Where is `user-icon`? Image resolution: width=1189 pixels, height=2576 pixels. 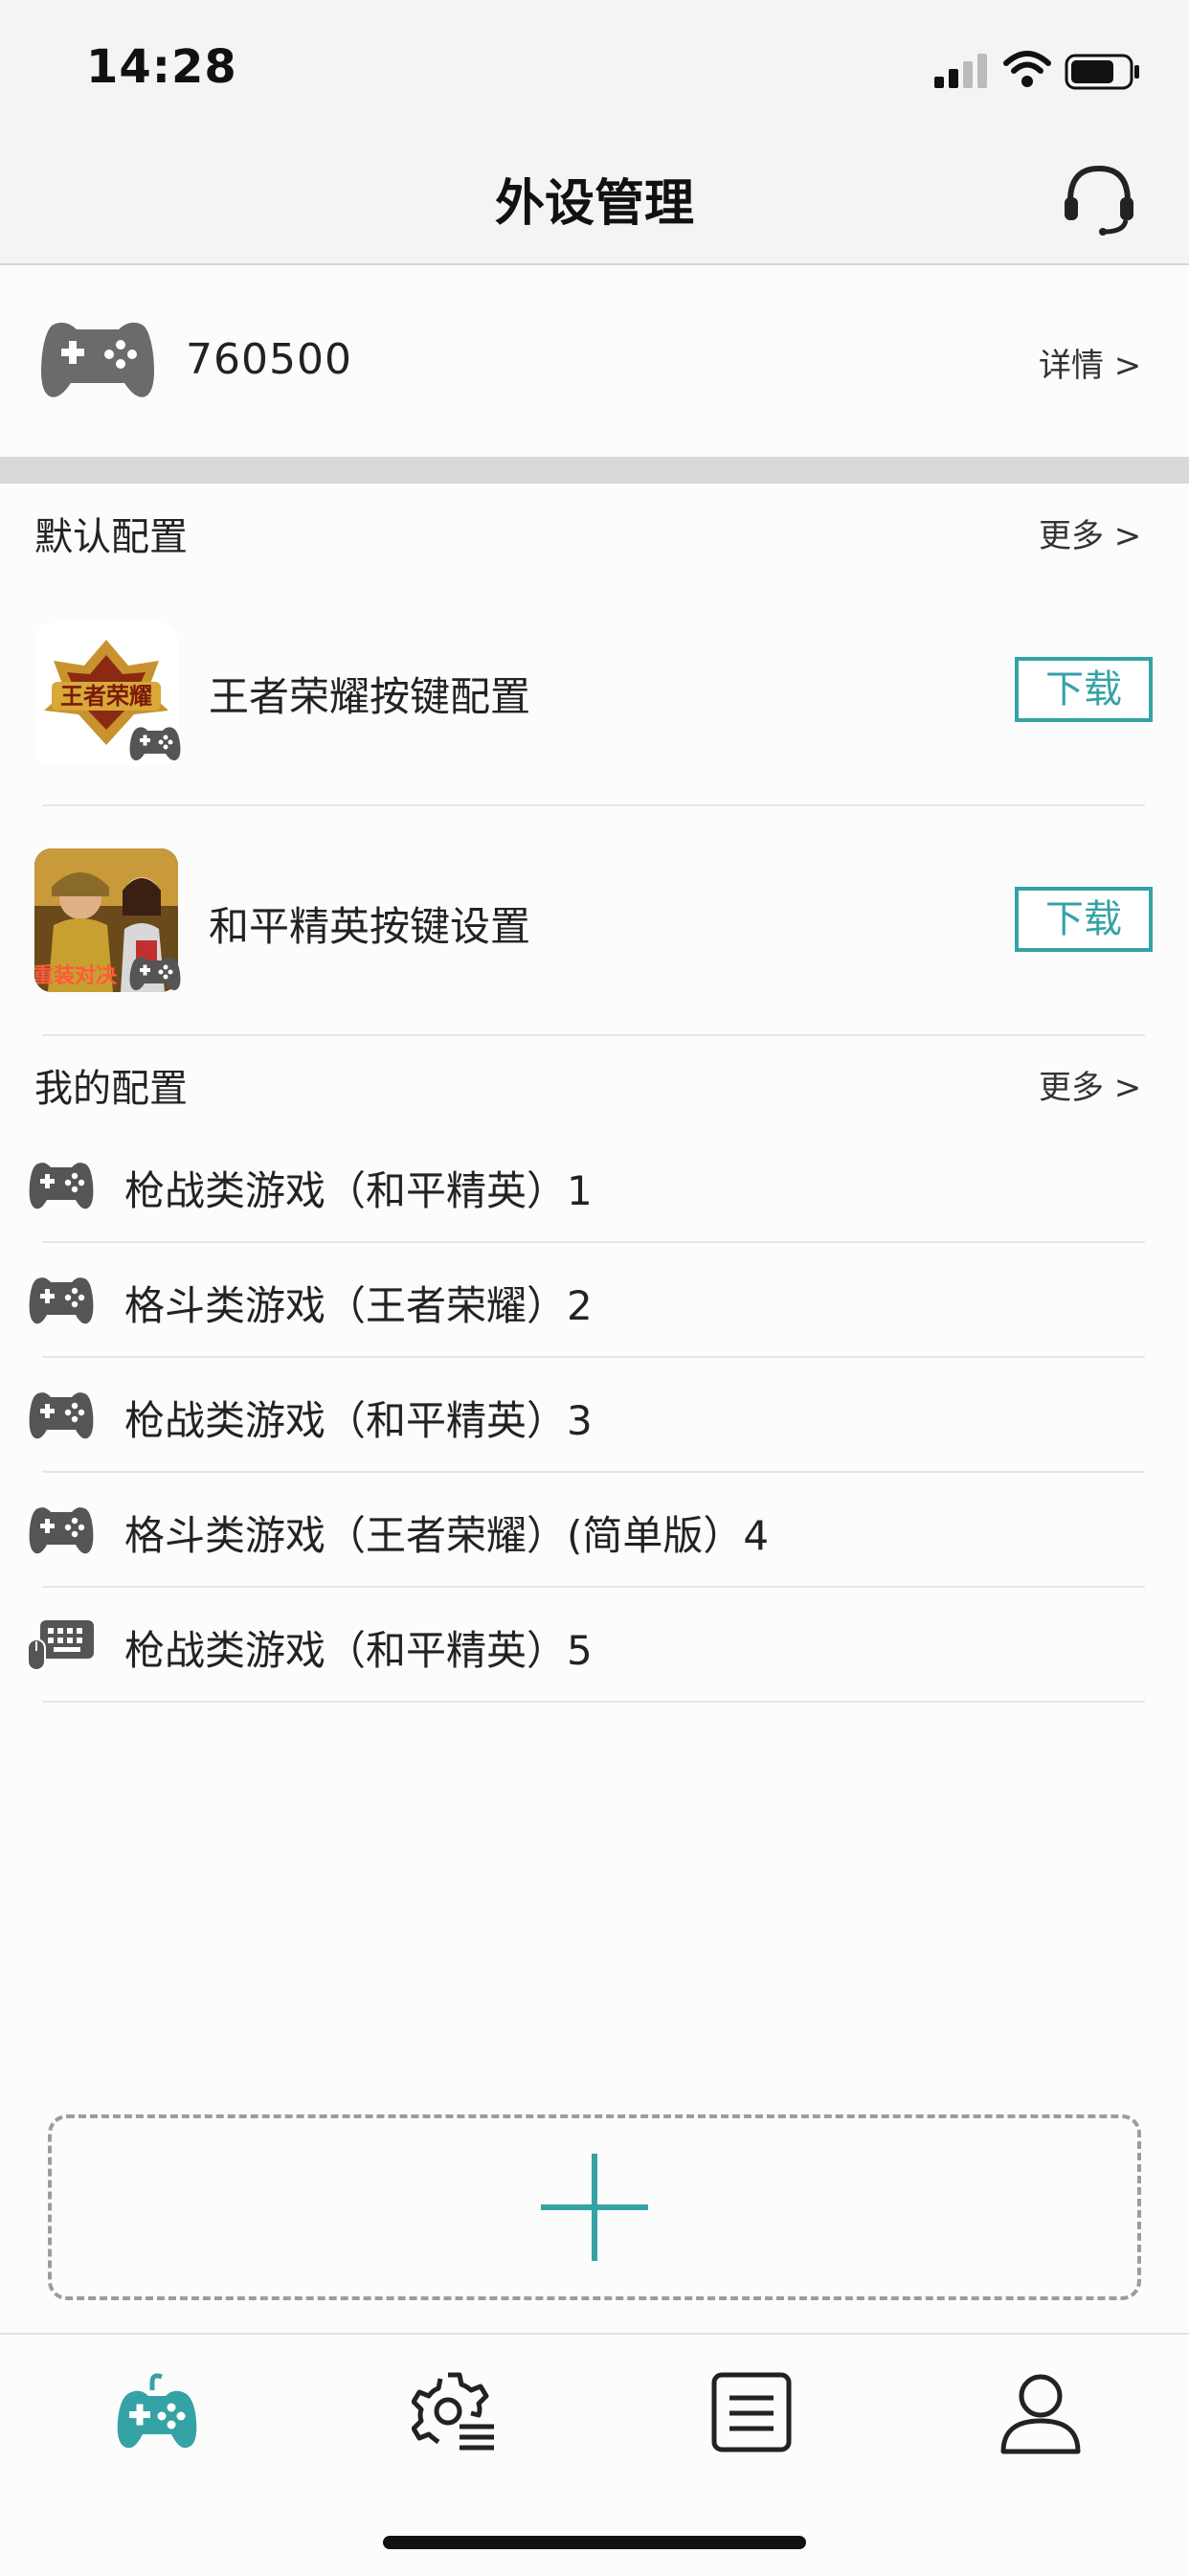 user-icon is located at coordinates (1041, 2412).